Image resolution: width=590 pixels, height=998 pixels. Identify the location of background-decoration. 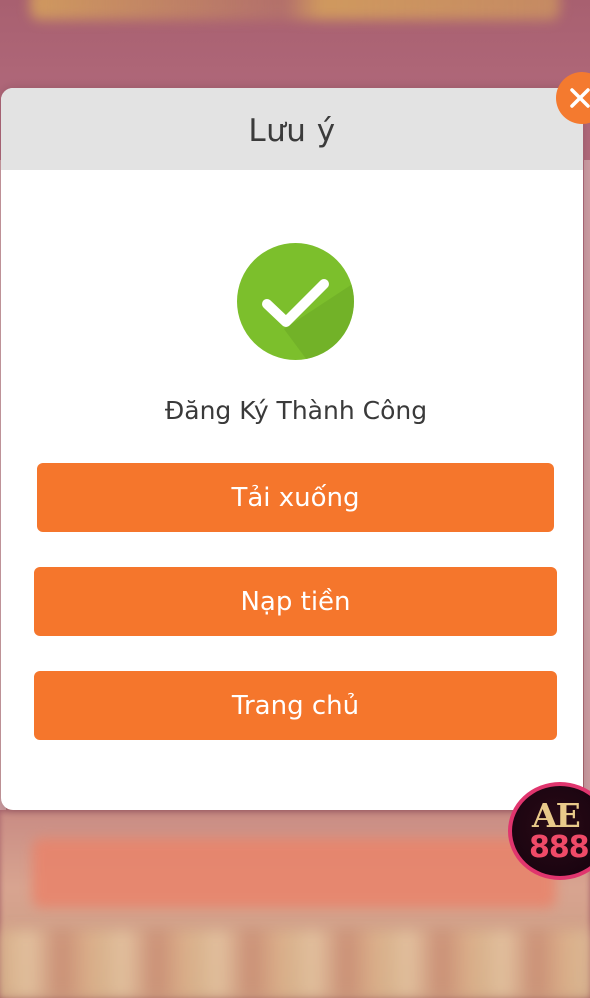
(295, 964).